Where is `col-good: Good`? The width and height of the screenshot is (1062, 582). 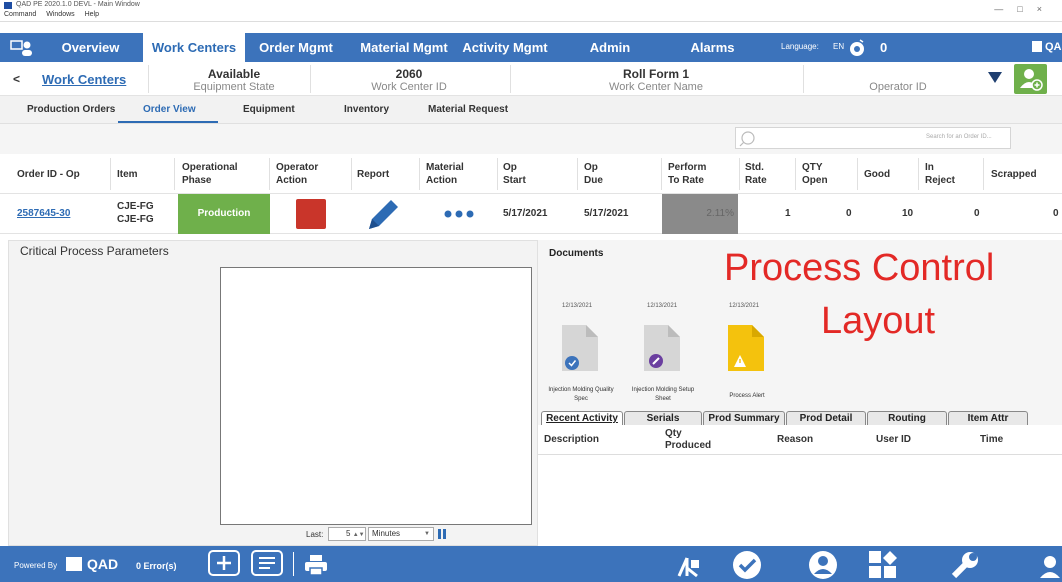
col-good: Good is located at coordinates (877, 174).